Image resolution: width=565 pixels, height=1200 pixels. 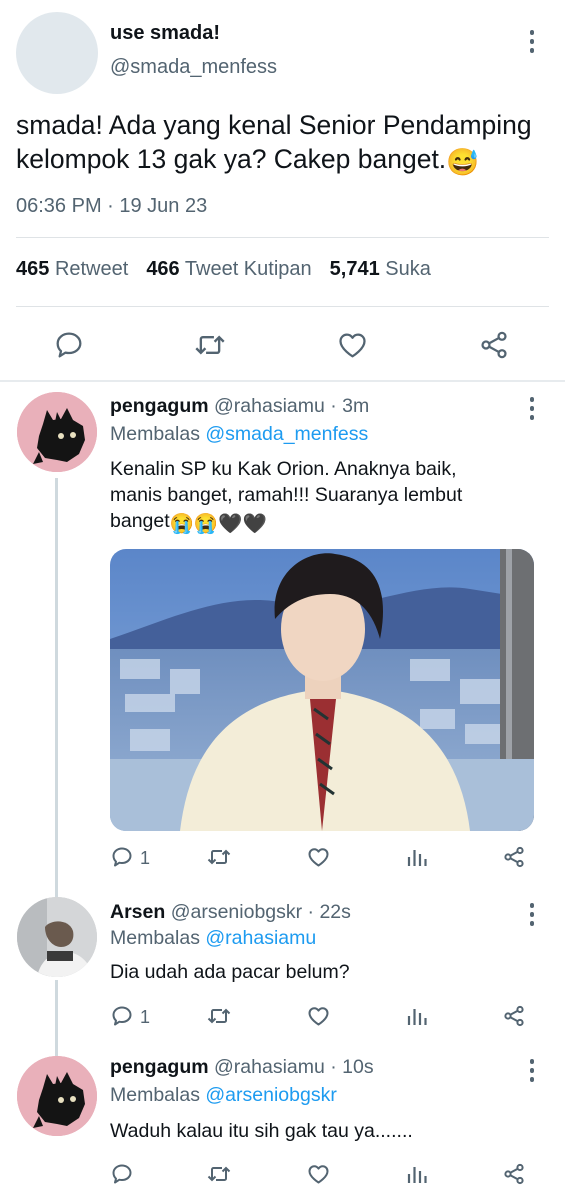 I want to click on handle-time: @arseniobgskr · 22s, so click(x=261, y=912).